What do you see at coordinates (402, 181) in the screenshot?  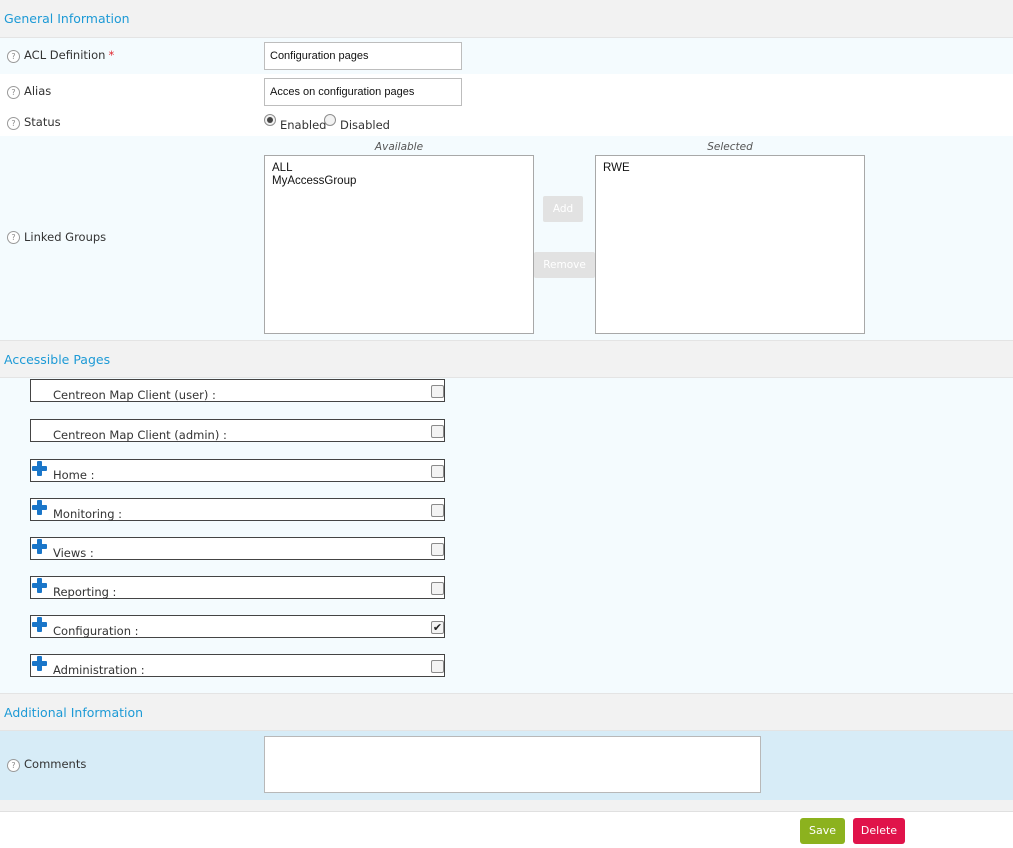 I see `list-item: MyAccessGroup` at bounding box center [402, 181].